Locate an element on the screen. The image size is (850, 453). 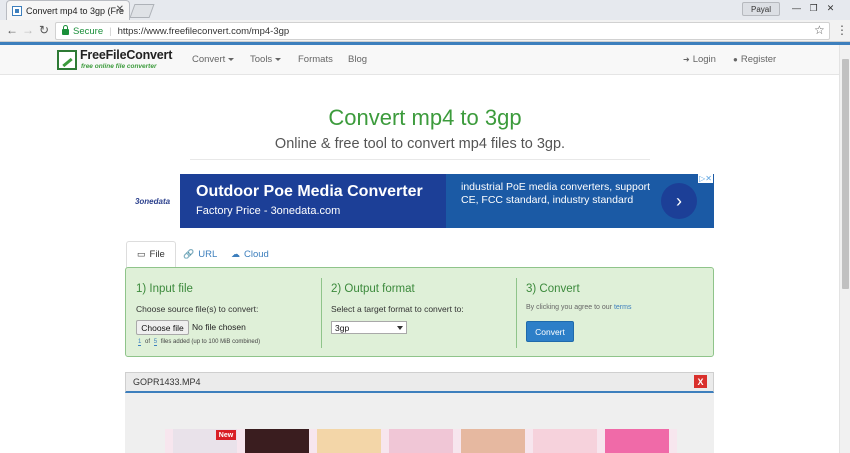
ad-choices-icon: ▷✕ is located at coordinates (705, 178).